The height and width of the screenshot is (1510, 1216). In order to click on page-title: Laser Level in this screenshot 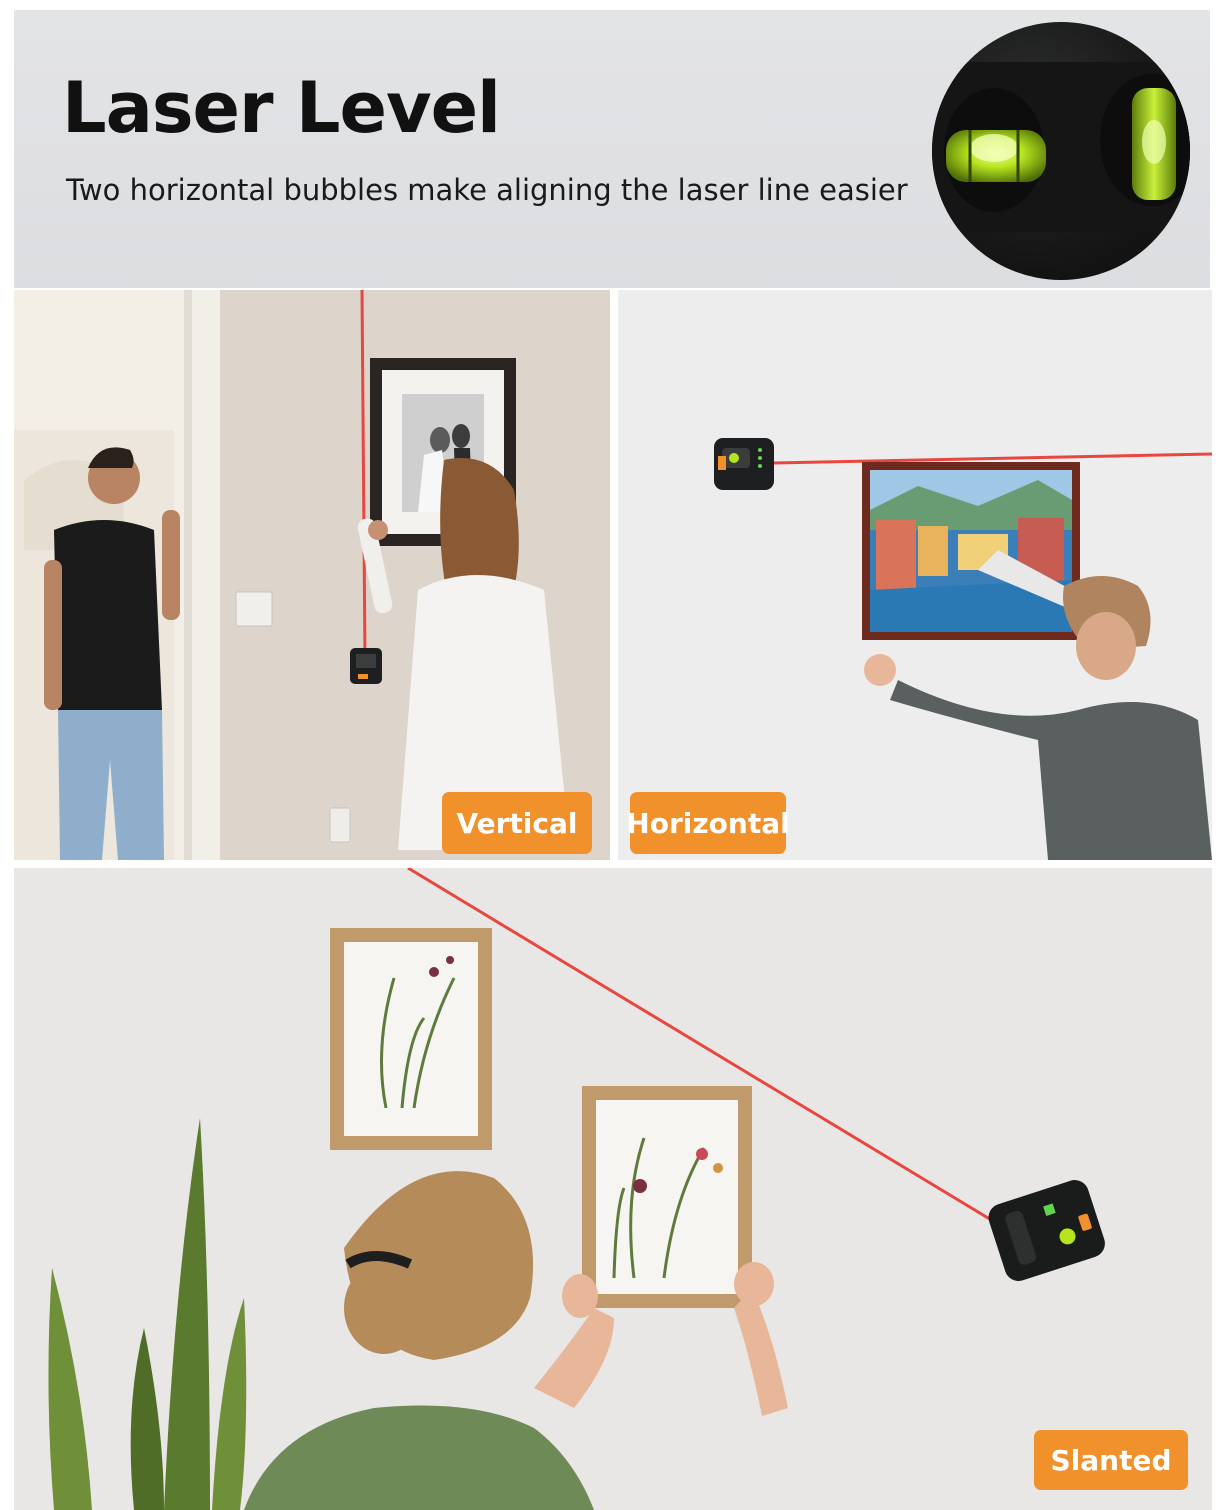, I will do `click(281, 108)`.